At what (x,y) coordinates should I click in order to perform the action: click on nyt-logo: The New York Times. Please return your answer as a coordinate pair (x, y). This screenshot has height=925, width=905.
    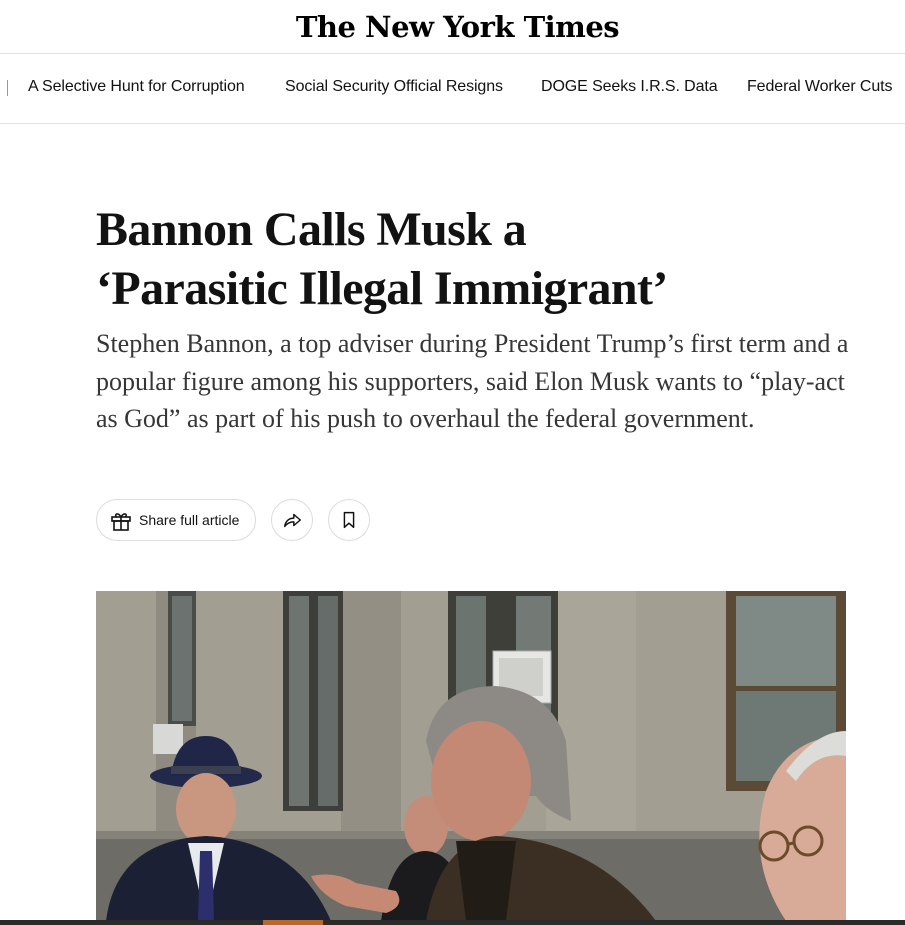
    Looking at the image, I should click on (458, 27).